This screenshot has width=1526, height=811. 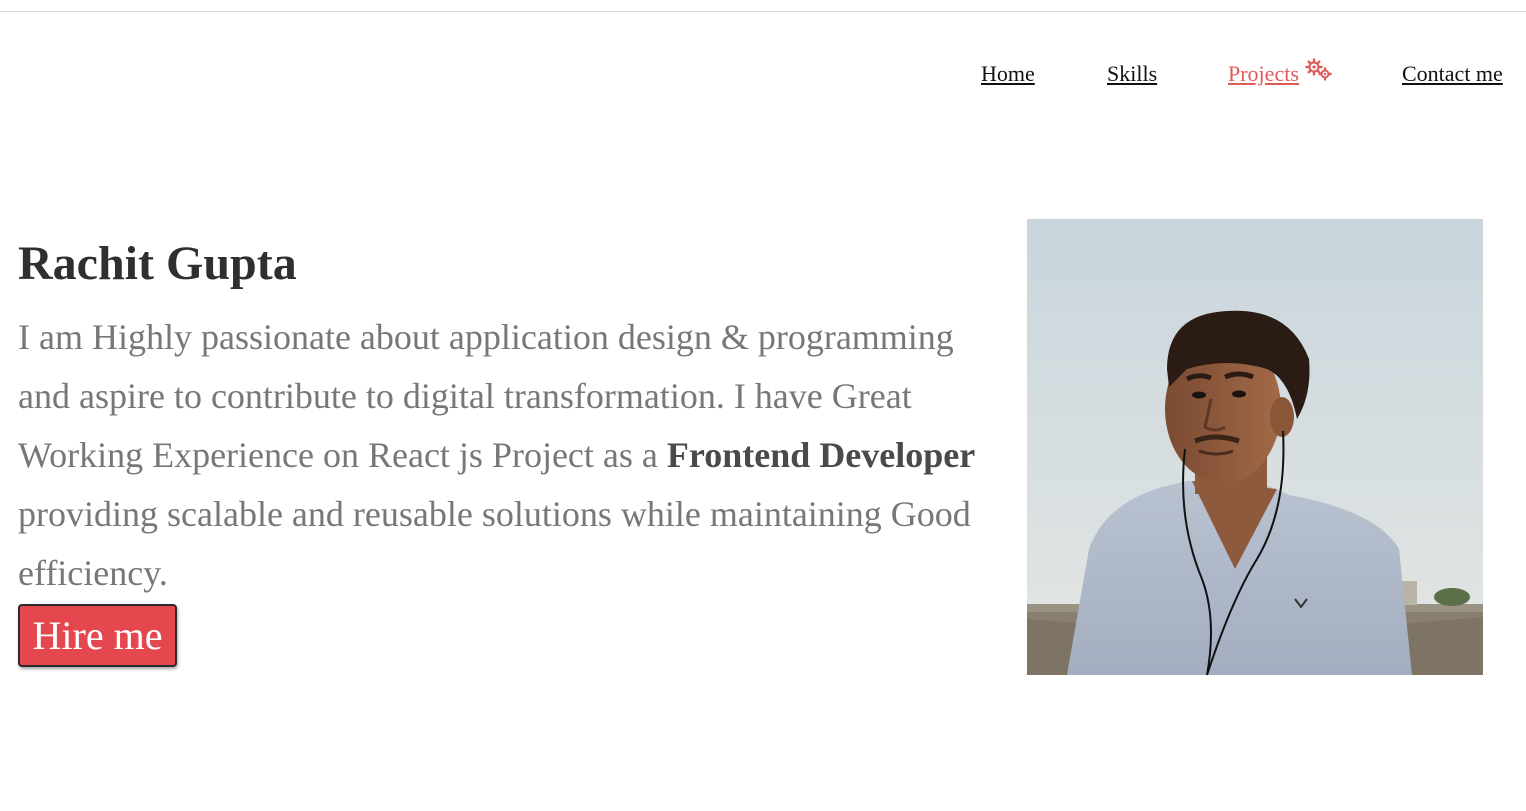 I want to click on main-nav: Home Skills Projects Contact me, so click(x=763, y=75).